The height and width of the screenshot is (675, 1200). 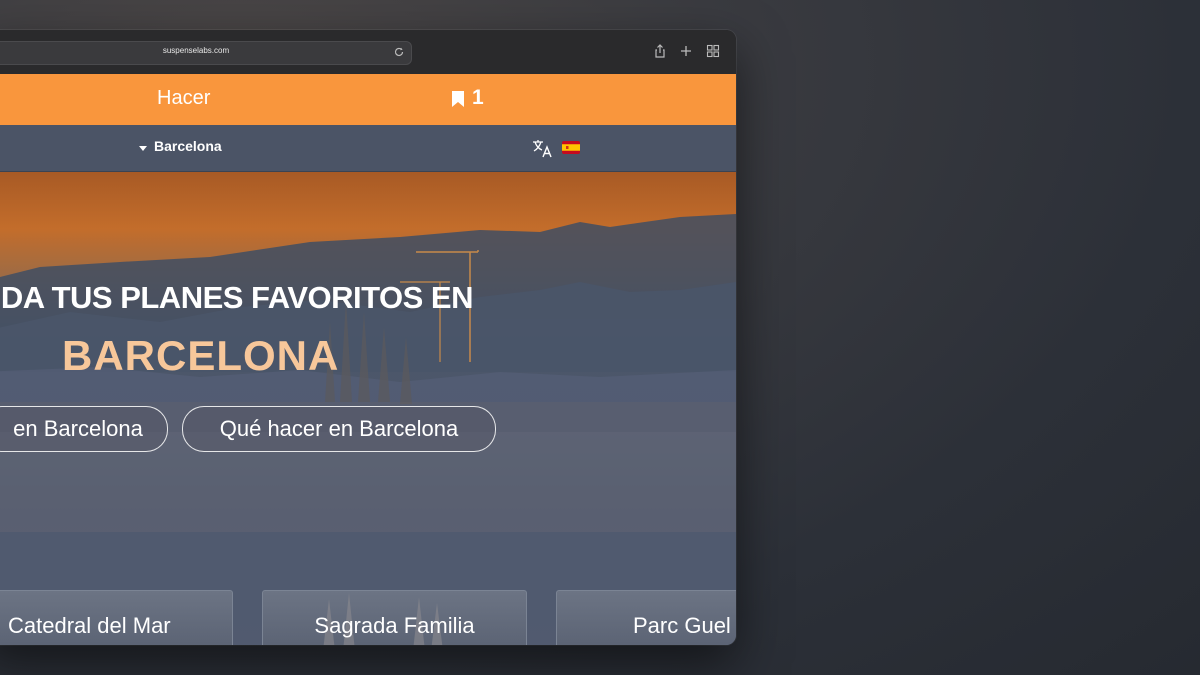 I want to click on card-sagrada-familia: Sagrada Familia, so click(x=394, y=617).